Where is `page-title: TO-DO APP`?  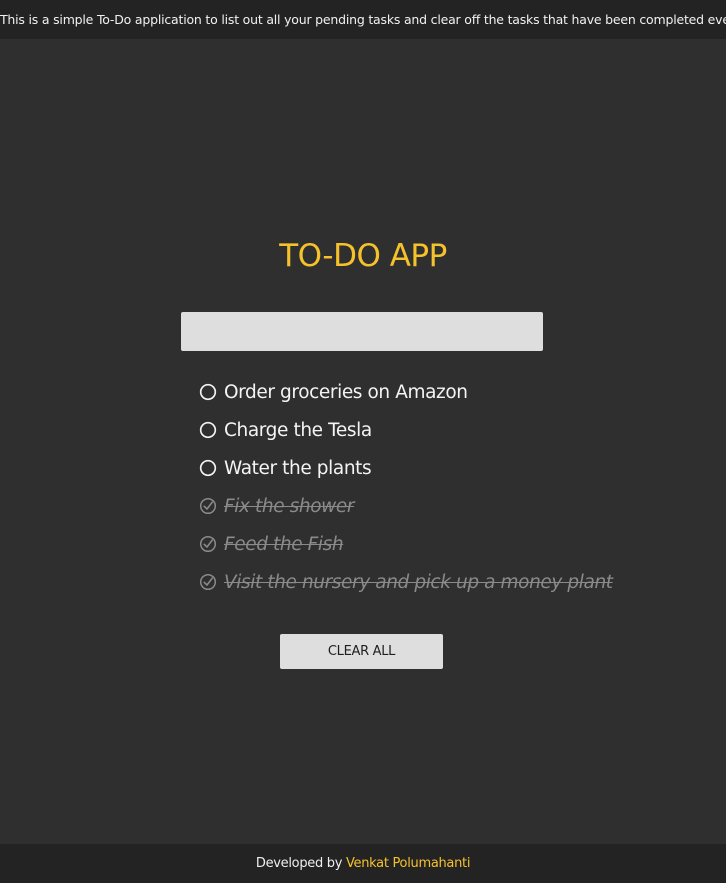 page-title: TO-DO APP is located at coordinates (363, 256).